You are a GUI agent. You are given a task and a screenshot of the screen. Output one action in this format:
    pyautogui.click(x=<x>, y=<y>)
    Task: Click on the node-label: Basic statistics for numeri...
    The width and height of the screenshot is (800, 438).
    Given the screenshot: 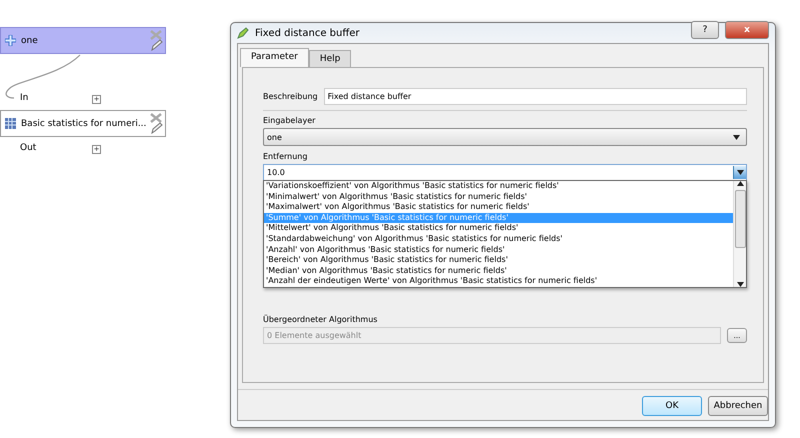 What is the action you would take?
    pyautogui.click(x=83, y=123)
    